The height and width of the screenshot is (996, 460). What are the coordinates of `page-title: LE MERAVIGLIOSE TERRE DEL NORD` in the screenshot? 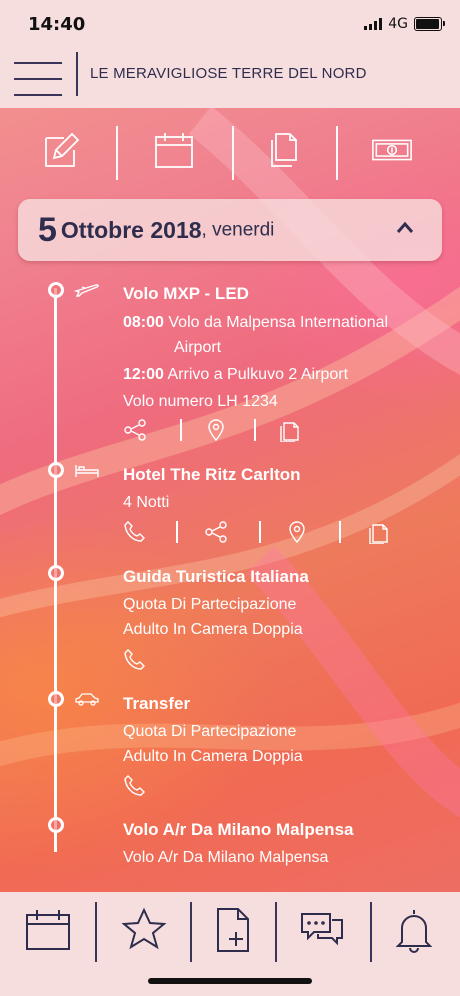 It's located at (228, 73).